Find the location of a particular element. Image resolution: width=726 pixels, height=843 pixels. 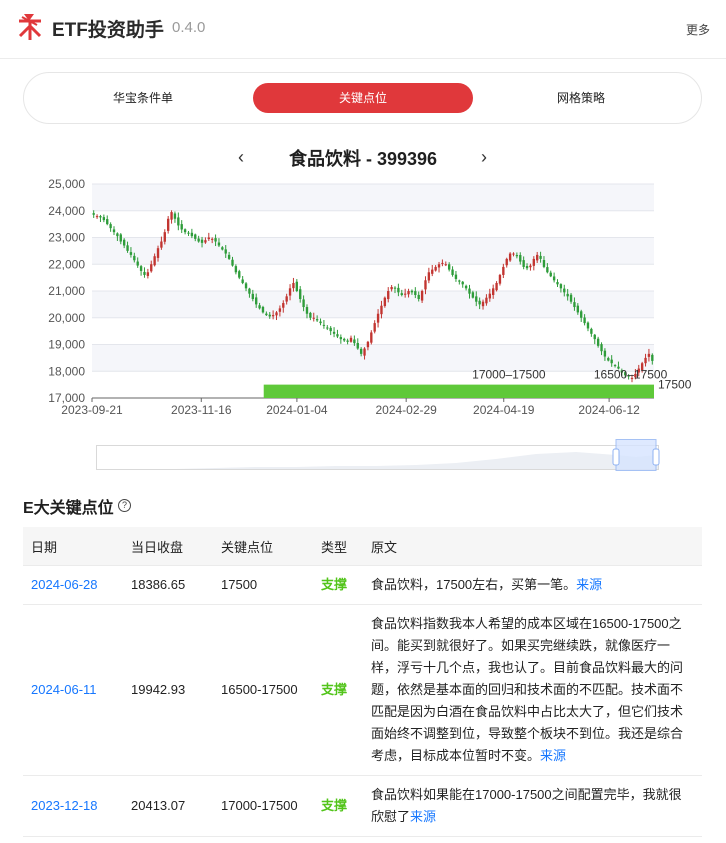

chevron-right-icon: › is located at coordinates (484, 157).